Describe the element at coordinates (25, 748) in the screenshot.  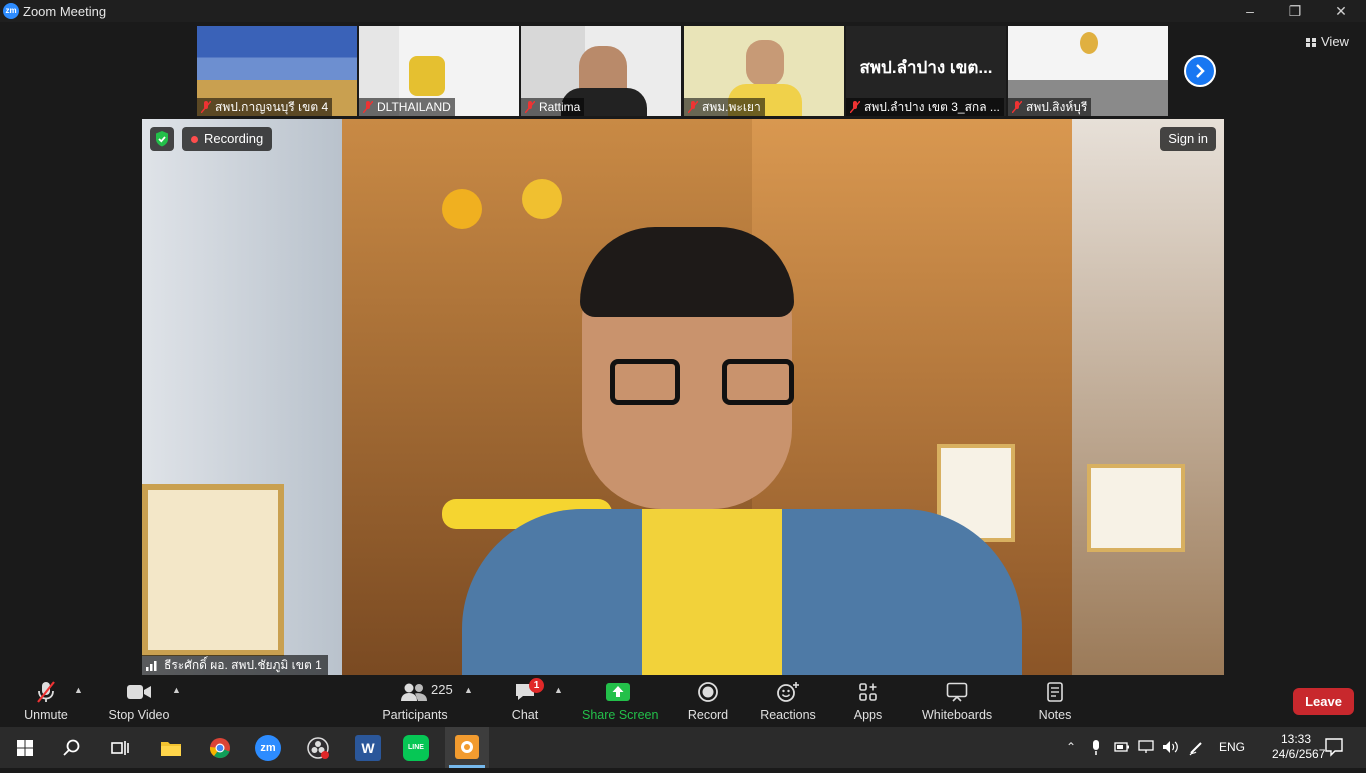
I see `windows-start-icon` at that location.